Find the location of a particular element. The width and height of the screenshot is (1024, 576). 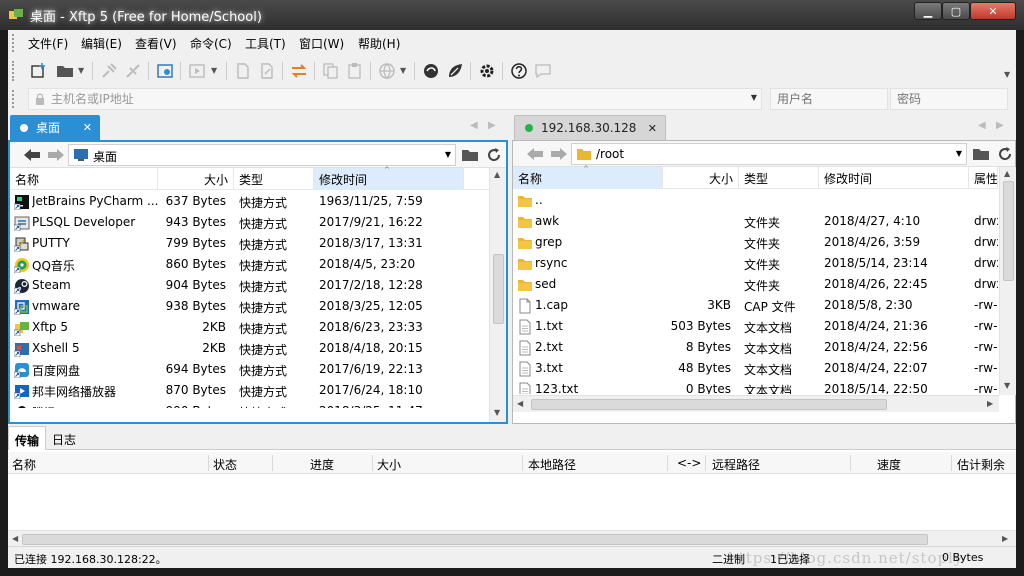

remote-folder-button is located at coordinates (981, 154).